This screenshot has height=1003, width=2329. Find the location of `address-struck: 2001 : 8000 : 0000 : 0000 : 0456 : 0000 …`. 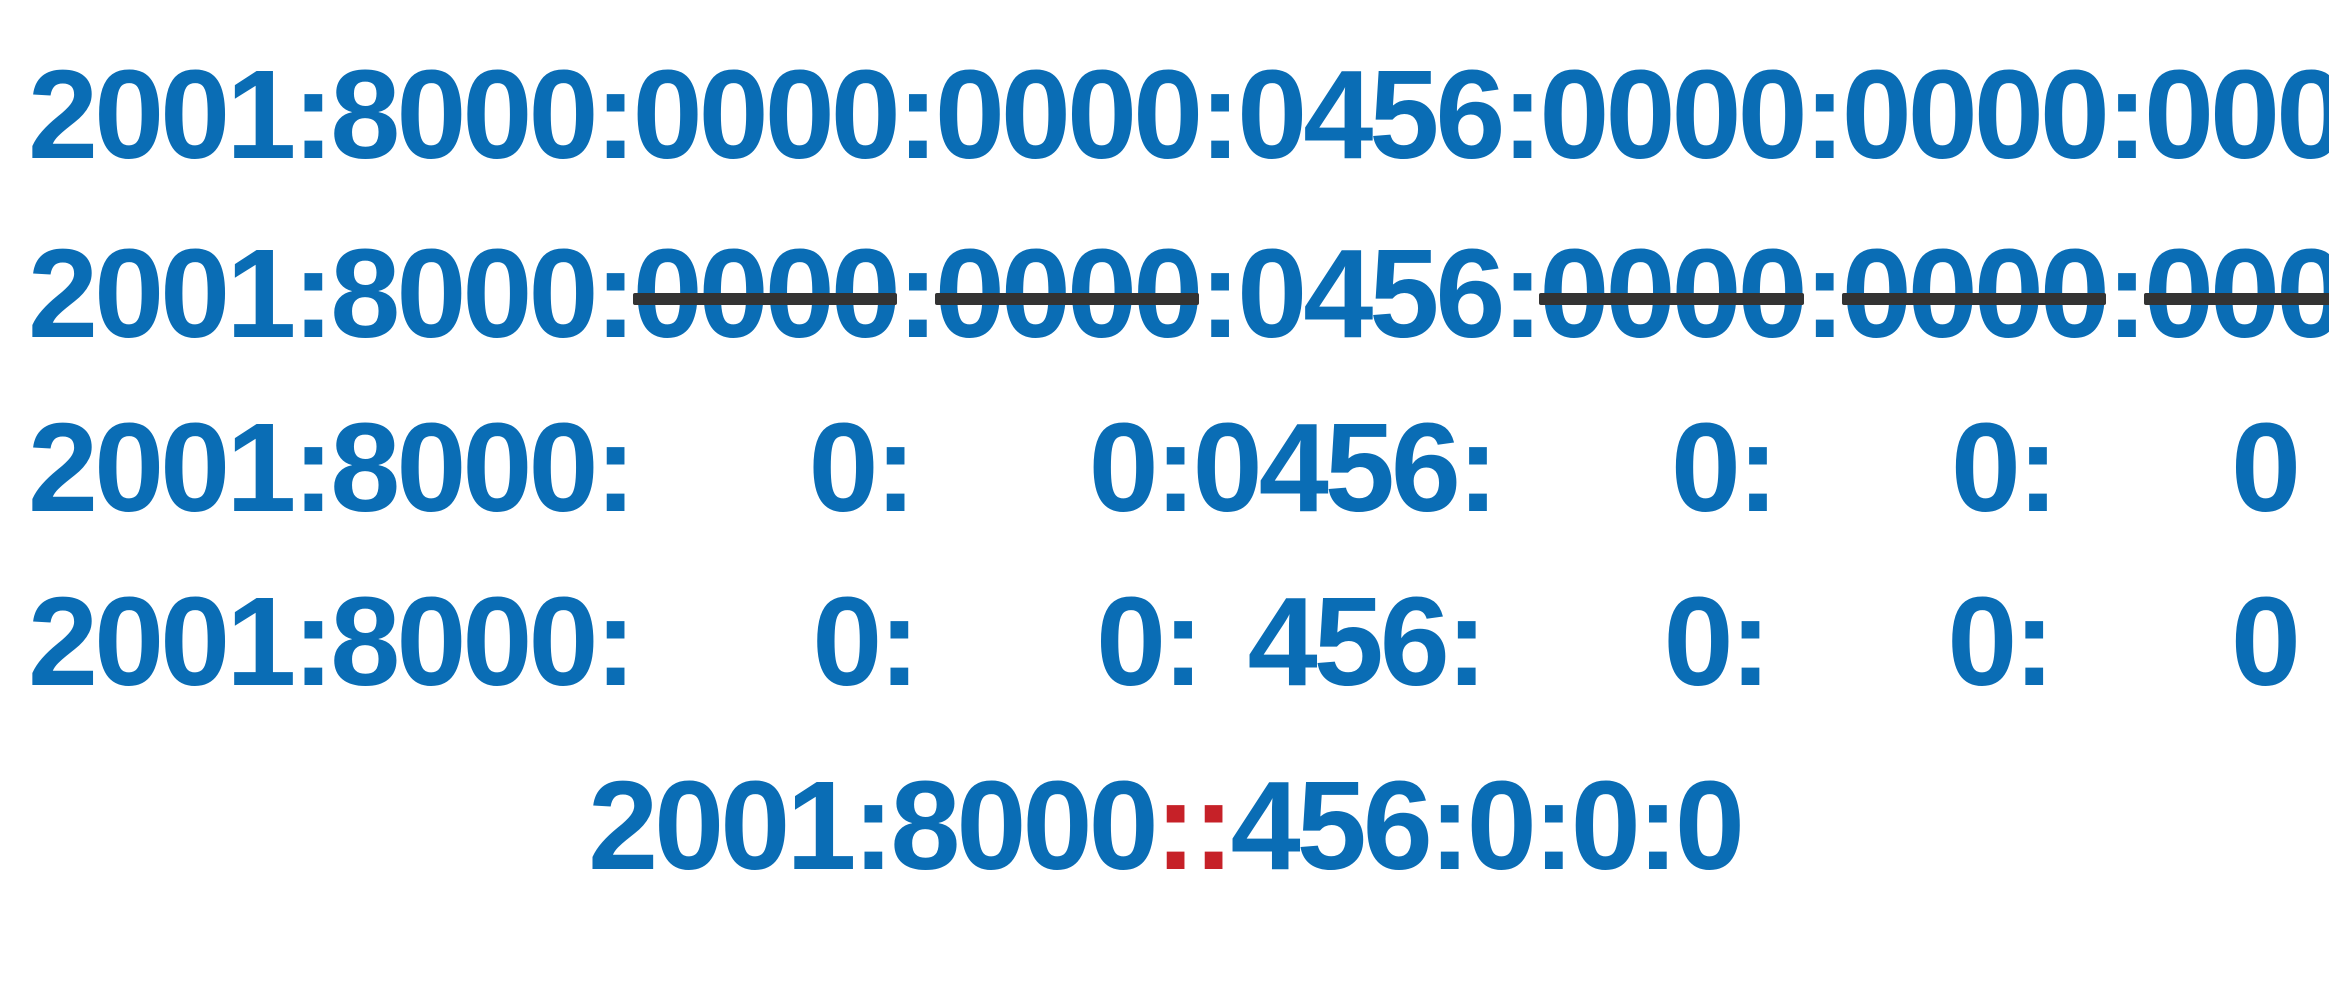

address-struck: 2001 : 8000 : 0000 : 0000 : 0456 : 0000 … is located at coordinates (1178, 294).